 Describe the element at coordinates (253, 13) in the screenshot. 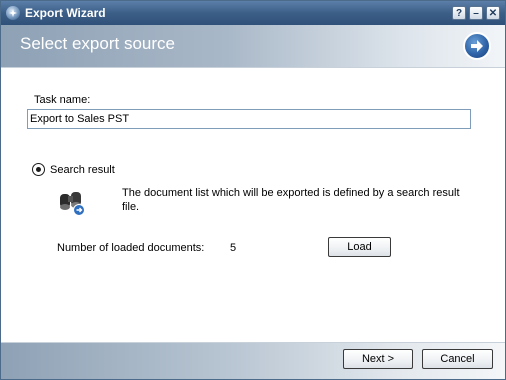

I see `title-bar: Export Wizard ? – ✕` at that location.